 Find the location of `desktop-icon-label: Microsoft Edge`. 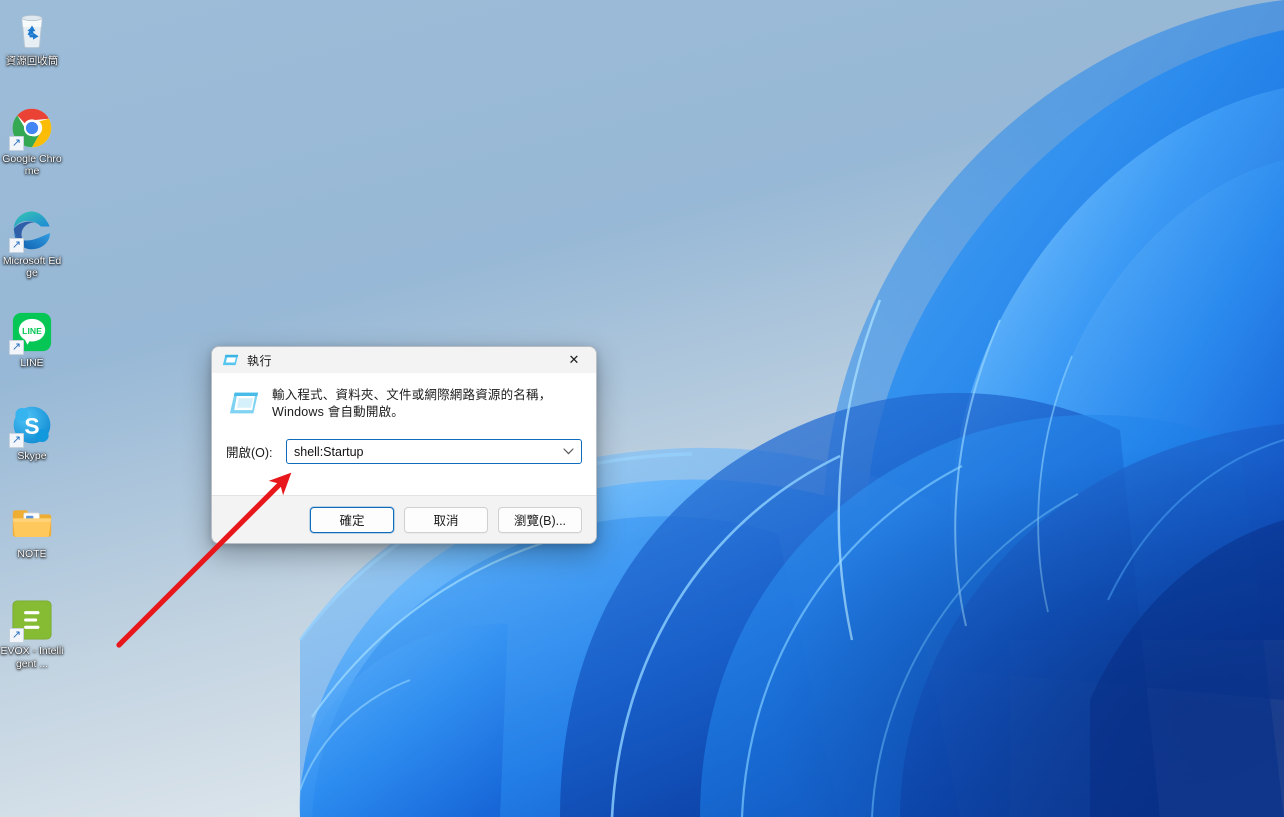

desktop-icon-label: Microsoft Edge is located at coordinates (32, 267).